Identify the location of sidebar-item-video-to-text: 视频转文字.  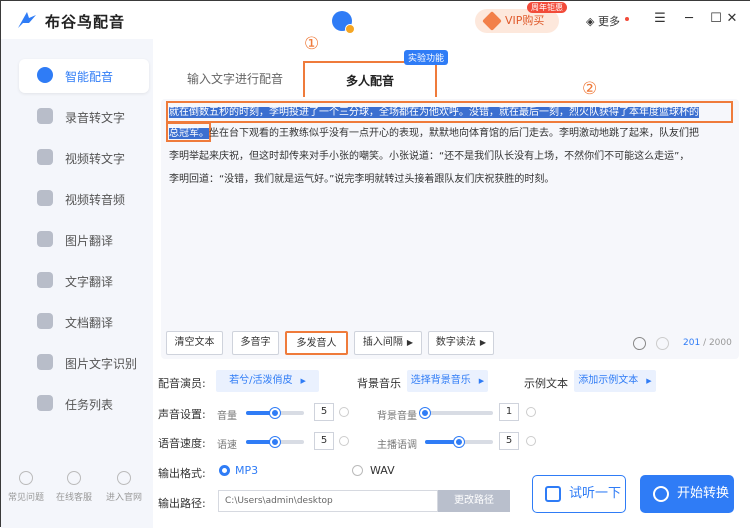
(84, 158).